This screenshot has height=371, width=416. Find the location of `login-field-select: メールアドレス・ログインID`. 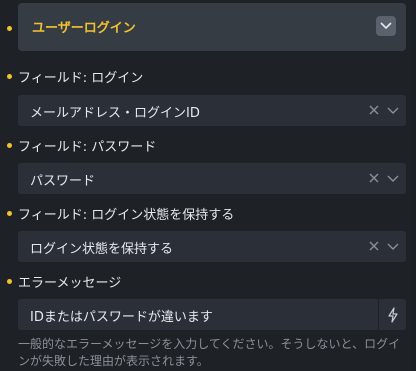

login-field-select: メールアドレス・ログインID is located at coordinates (212, 110).